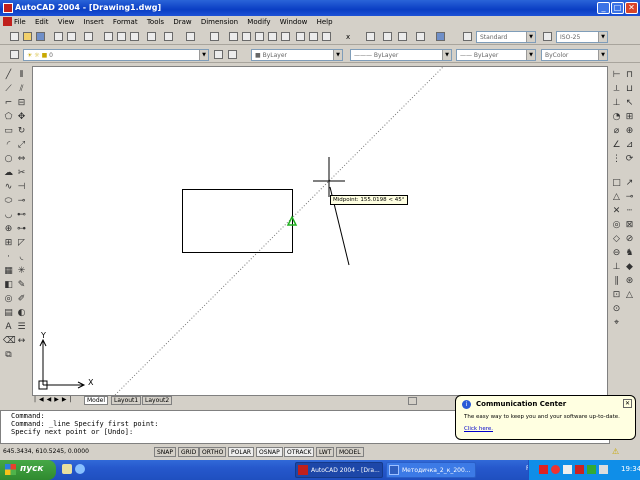  Describe the element at coordinates (616, 281) in the screenshot. I see `snap-parallel-icon: ∥` at that location.